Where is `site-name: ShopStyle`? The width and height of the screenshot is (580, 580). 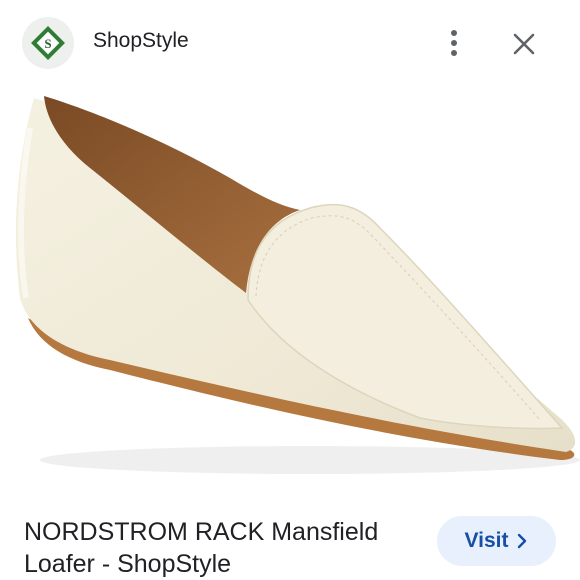 site-name: ShopStyle is located at coordinates (141, 40).